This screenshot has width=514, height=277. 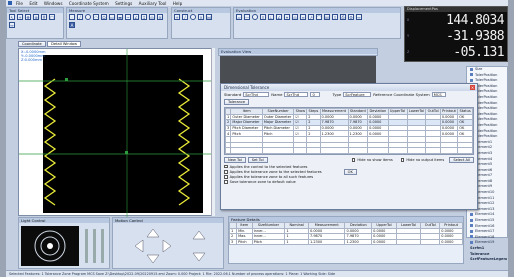 I want to click on position-icon: ⌖, so click(x=287, y=17).